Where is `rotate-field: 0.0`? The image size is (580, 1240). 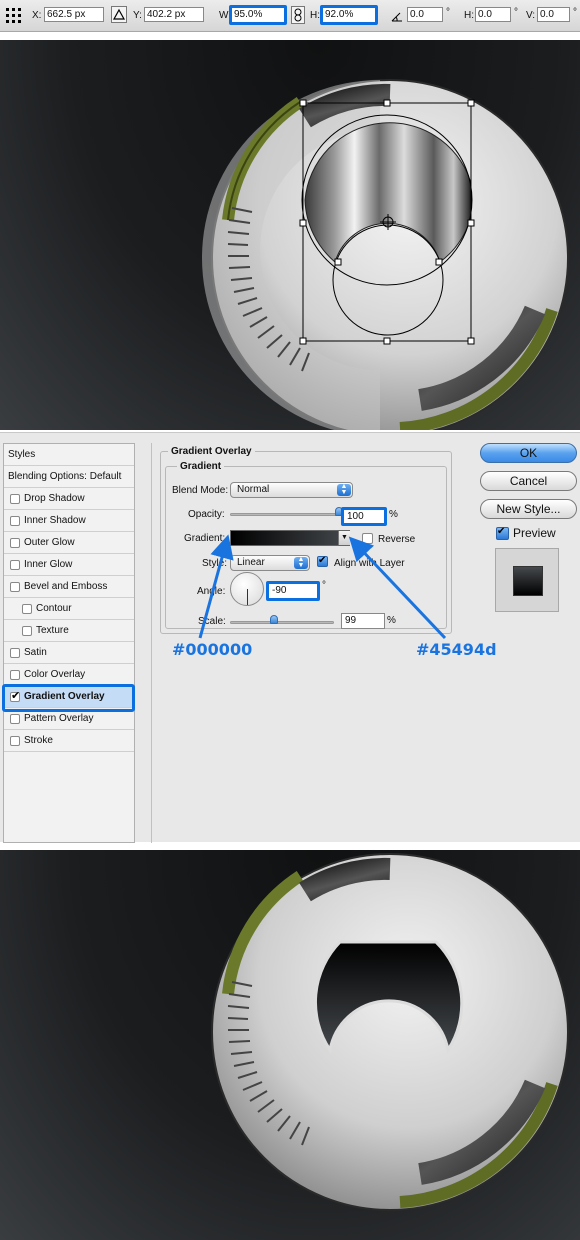 rotate-field: 0.0 is located at coordinates (425, 14).